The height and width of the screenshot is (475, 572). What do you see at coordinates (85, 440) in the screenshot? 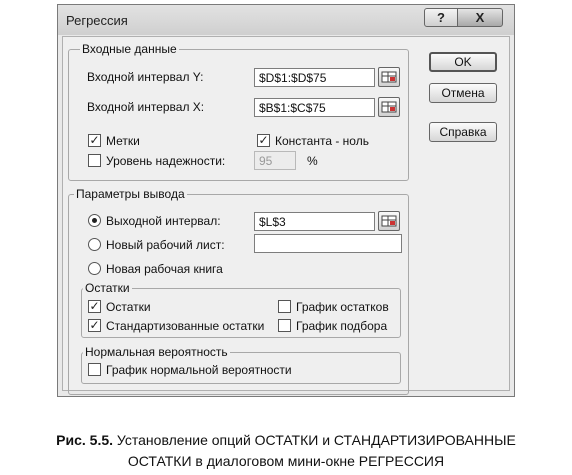
I see `caption-prefix: Рис. 5.5.` at bounding box center [85, 440].